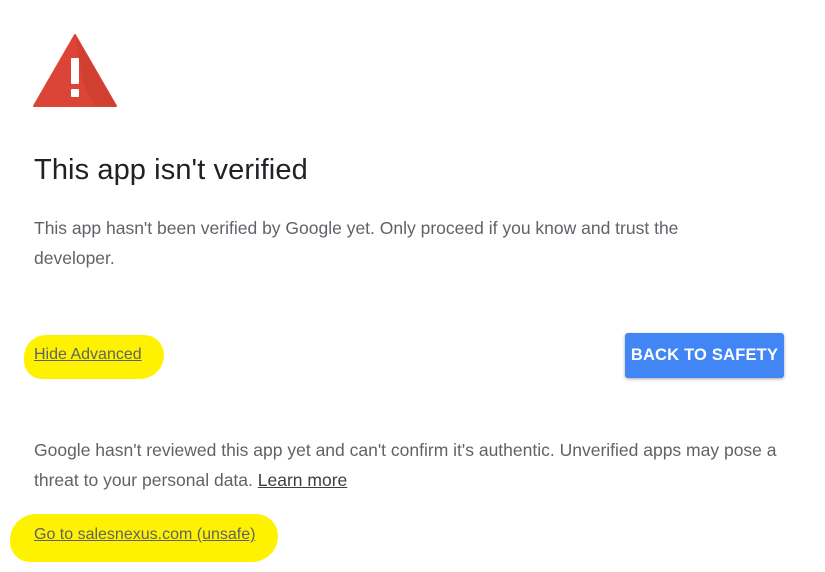 Image resolution: width=825 pixels, height=572 pixels. Describe the element at coordinates (88, 355) in the screenshot. I see `hide-advanced-link: Hide Advanced` at that location.